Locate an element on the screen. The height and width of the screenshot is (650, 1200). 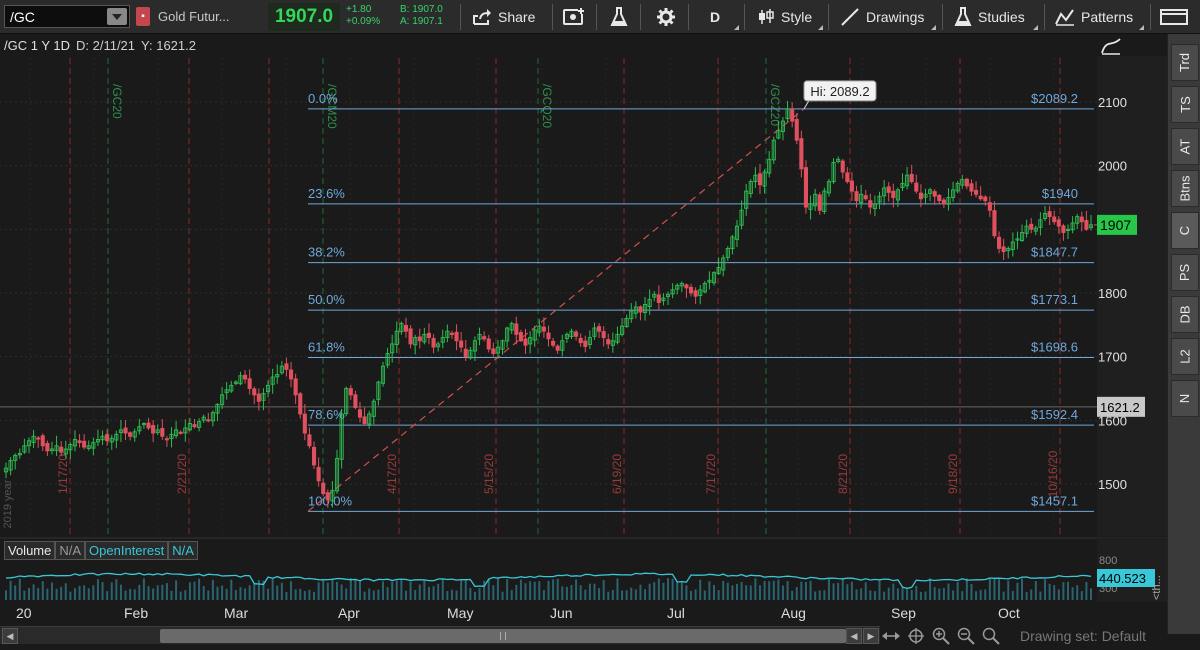
dropdown-icon is located at coordinates (117, 16).